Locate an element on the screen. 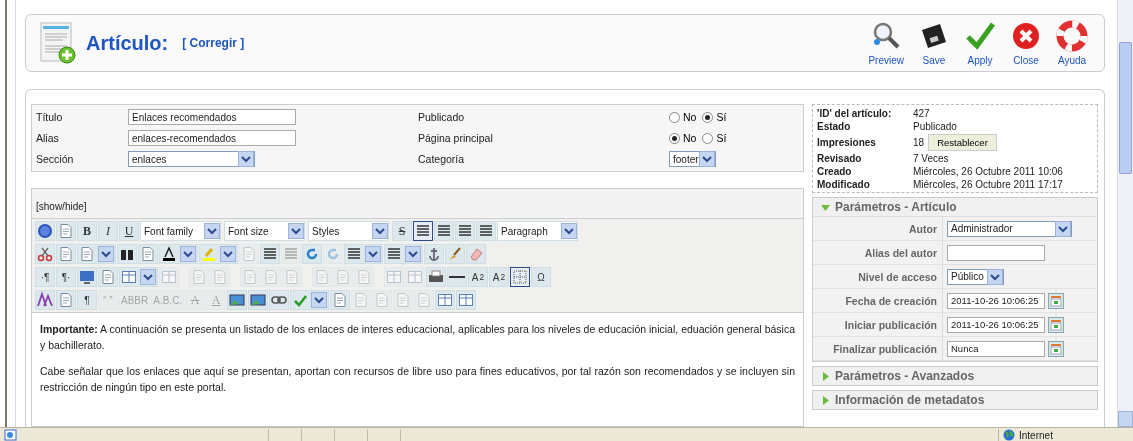  toolbar-button: Apply is located at coordinates (980, 43).